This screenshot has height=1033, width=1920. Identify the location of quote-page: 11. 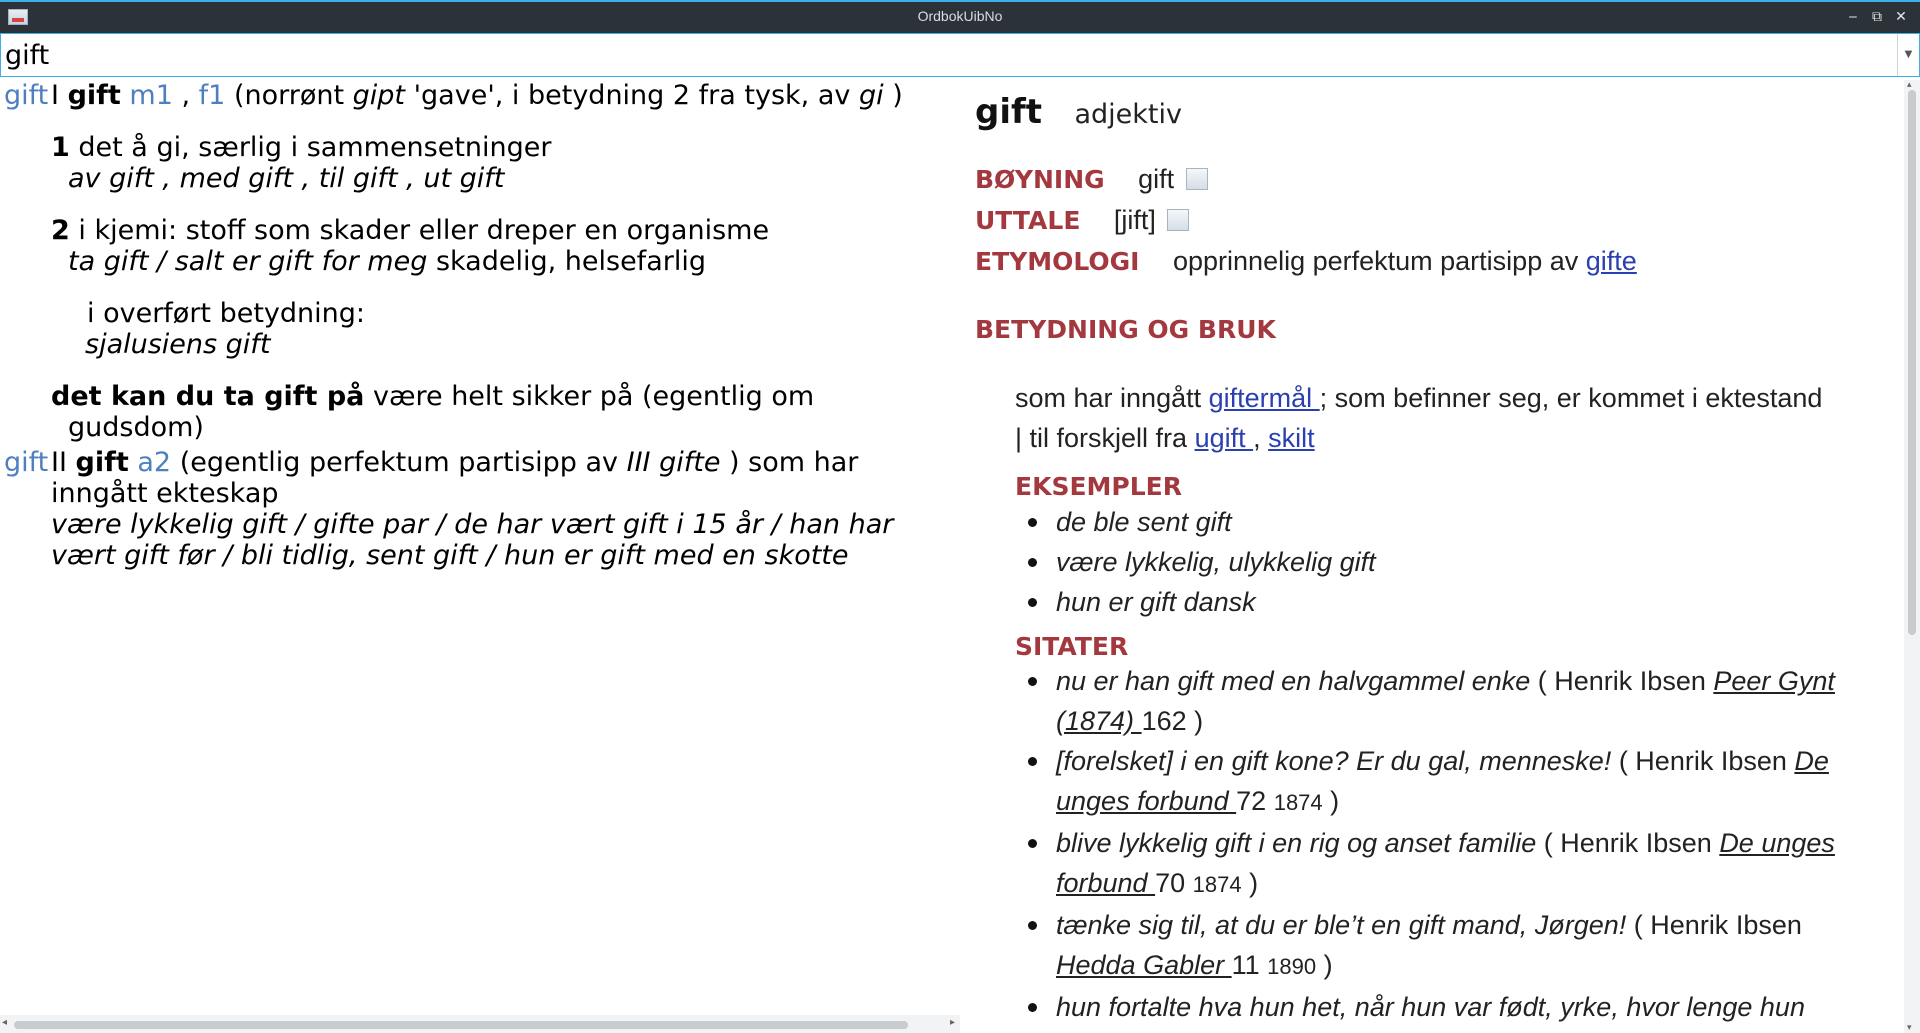
(1245, 965).